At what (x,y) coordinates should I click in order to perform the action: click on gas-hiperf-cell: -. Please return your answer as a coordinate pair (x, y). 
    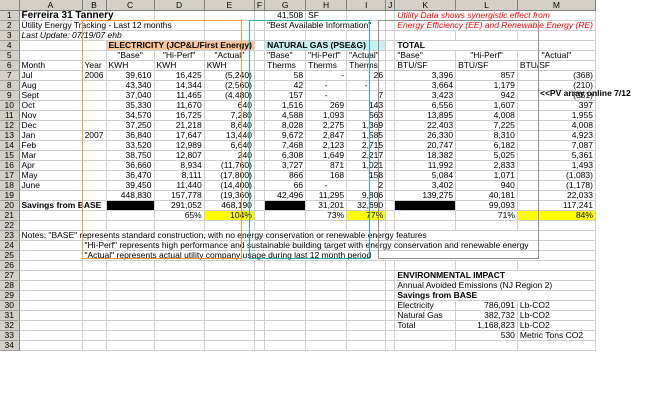
    Looking at the image, I should click on (326, 85).